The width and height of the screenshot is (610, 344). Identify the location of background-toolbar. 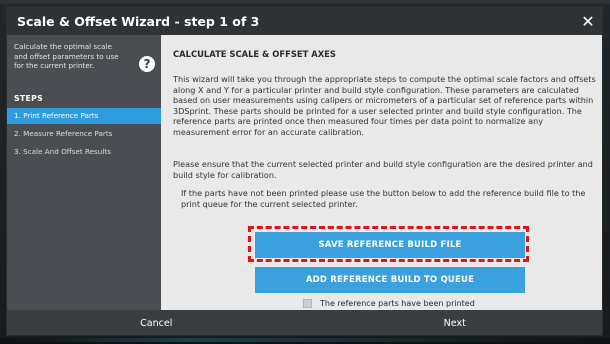
(305, 2).